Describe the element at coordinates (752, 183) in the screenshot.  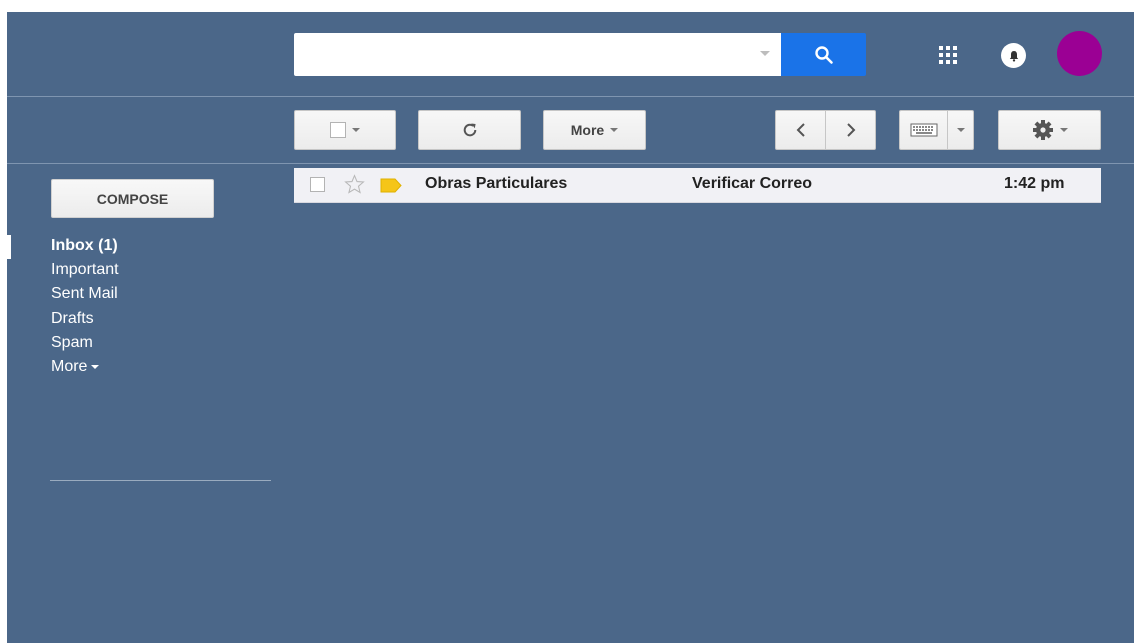
I see `email-subject: Verificar Correo` at that location.